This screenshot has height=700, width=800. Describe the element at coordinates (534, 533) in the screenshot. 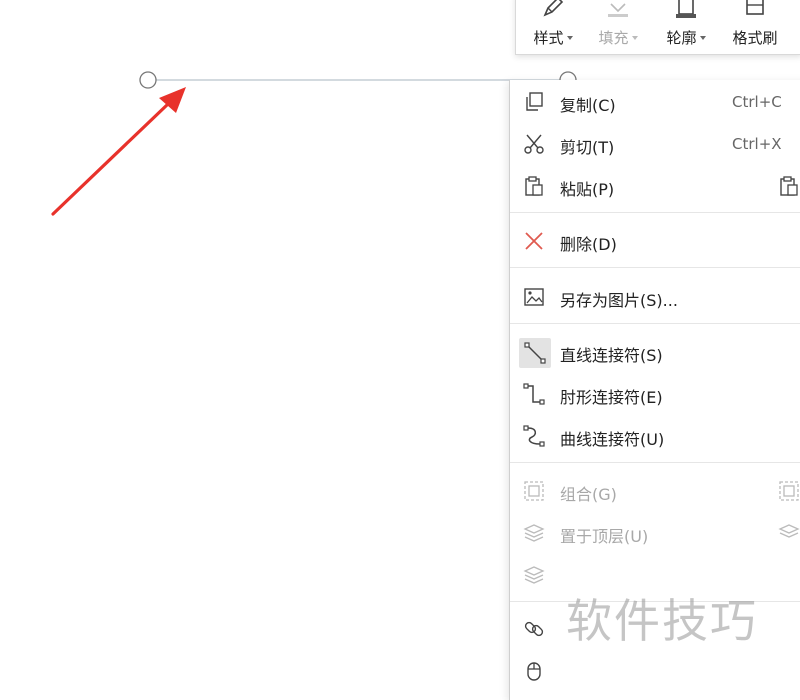

I see `bring-to-front-icon` at that location.